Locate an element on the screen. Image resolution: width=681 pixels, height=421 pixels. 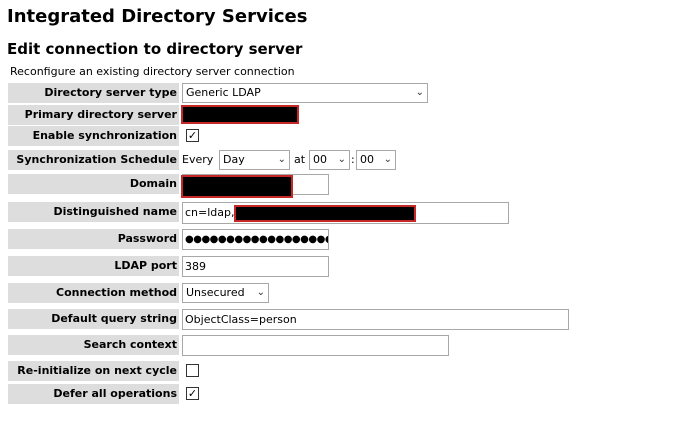
primary-directory-server-label: Primary directory server is located at coordinates (93, 115).